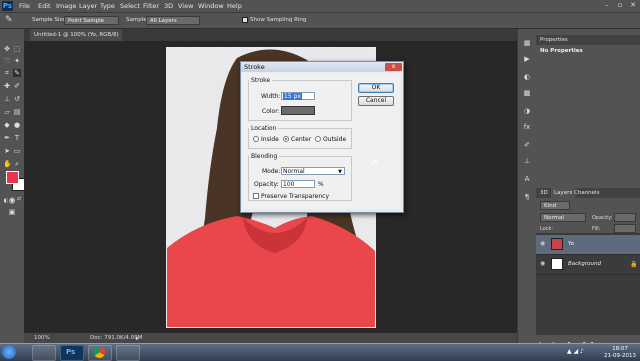 The height and width of the screenshot is (361, 640). Describe the element at coordinates (130, 6) in the screenshot. I see `menu-select: Select` at that location.